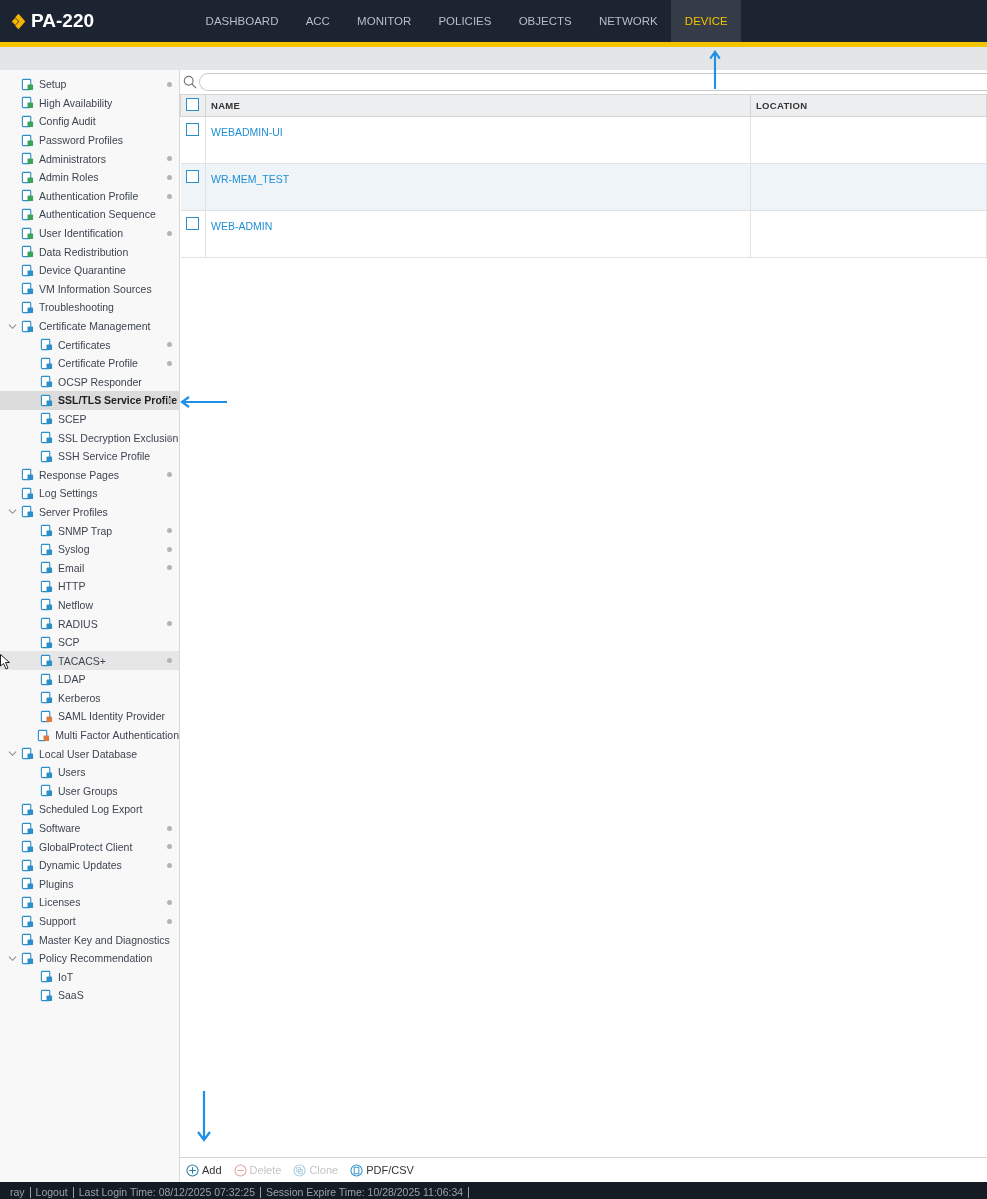  What do you see at coordinates (382, 1170) in the screenshot?
I see `toolbar-button: PDF/CSV` at bounding box center [382, 1170].